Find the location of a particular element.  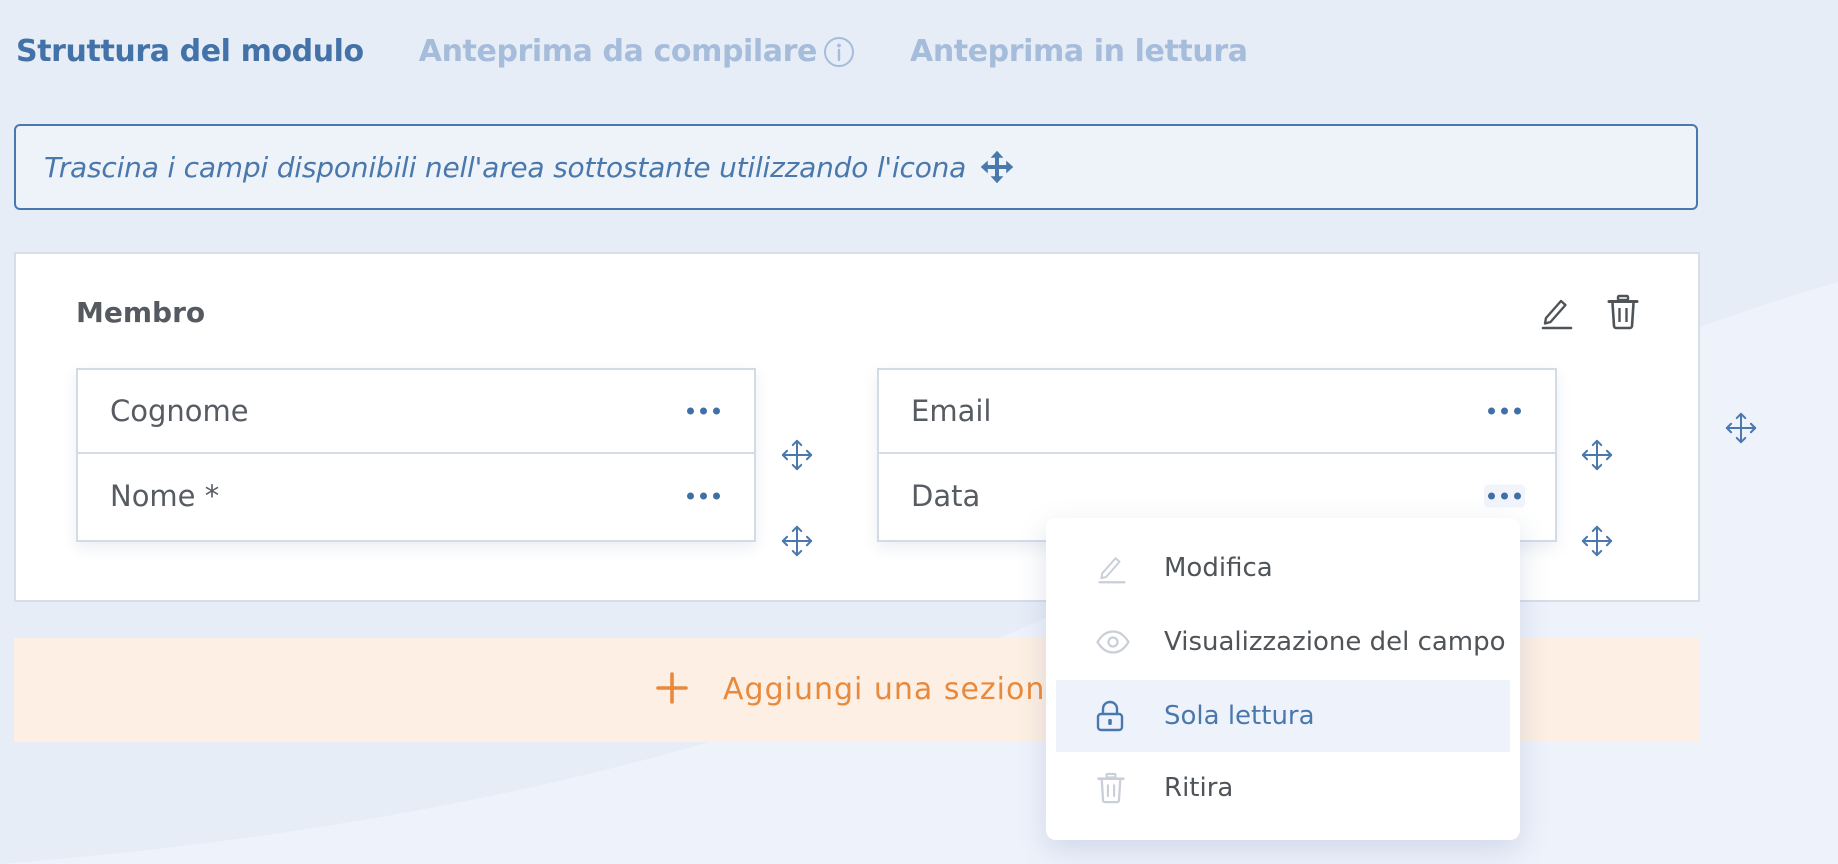

menu-item-sola-lettura: Sola lettura is located at coordinates (1283, 716).